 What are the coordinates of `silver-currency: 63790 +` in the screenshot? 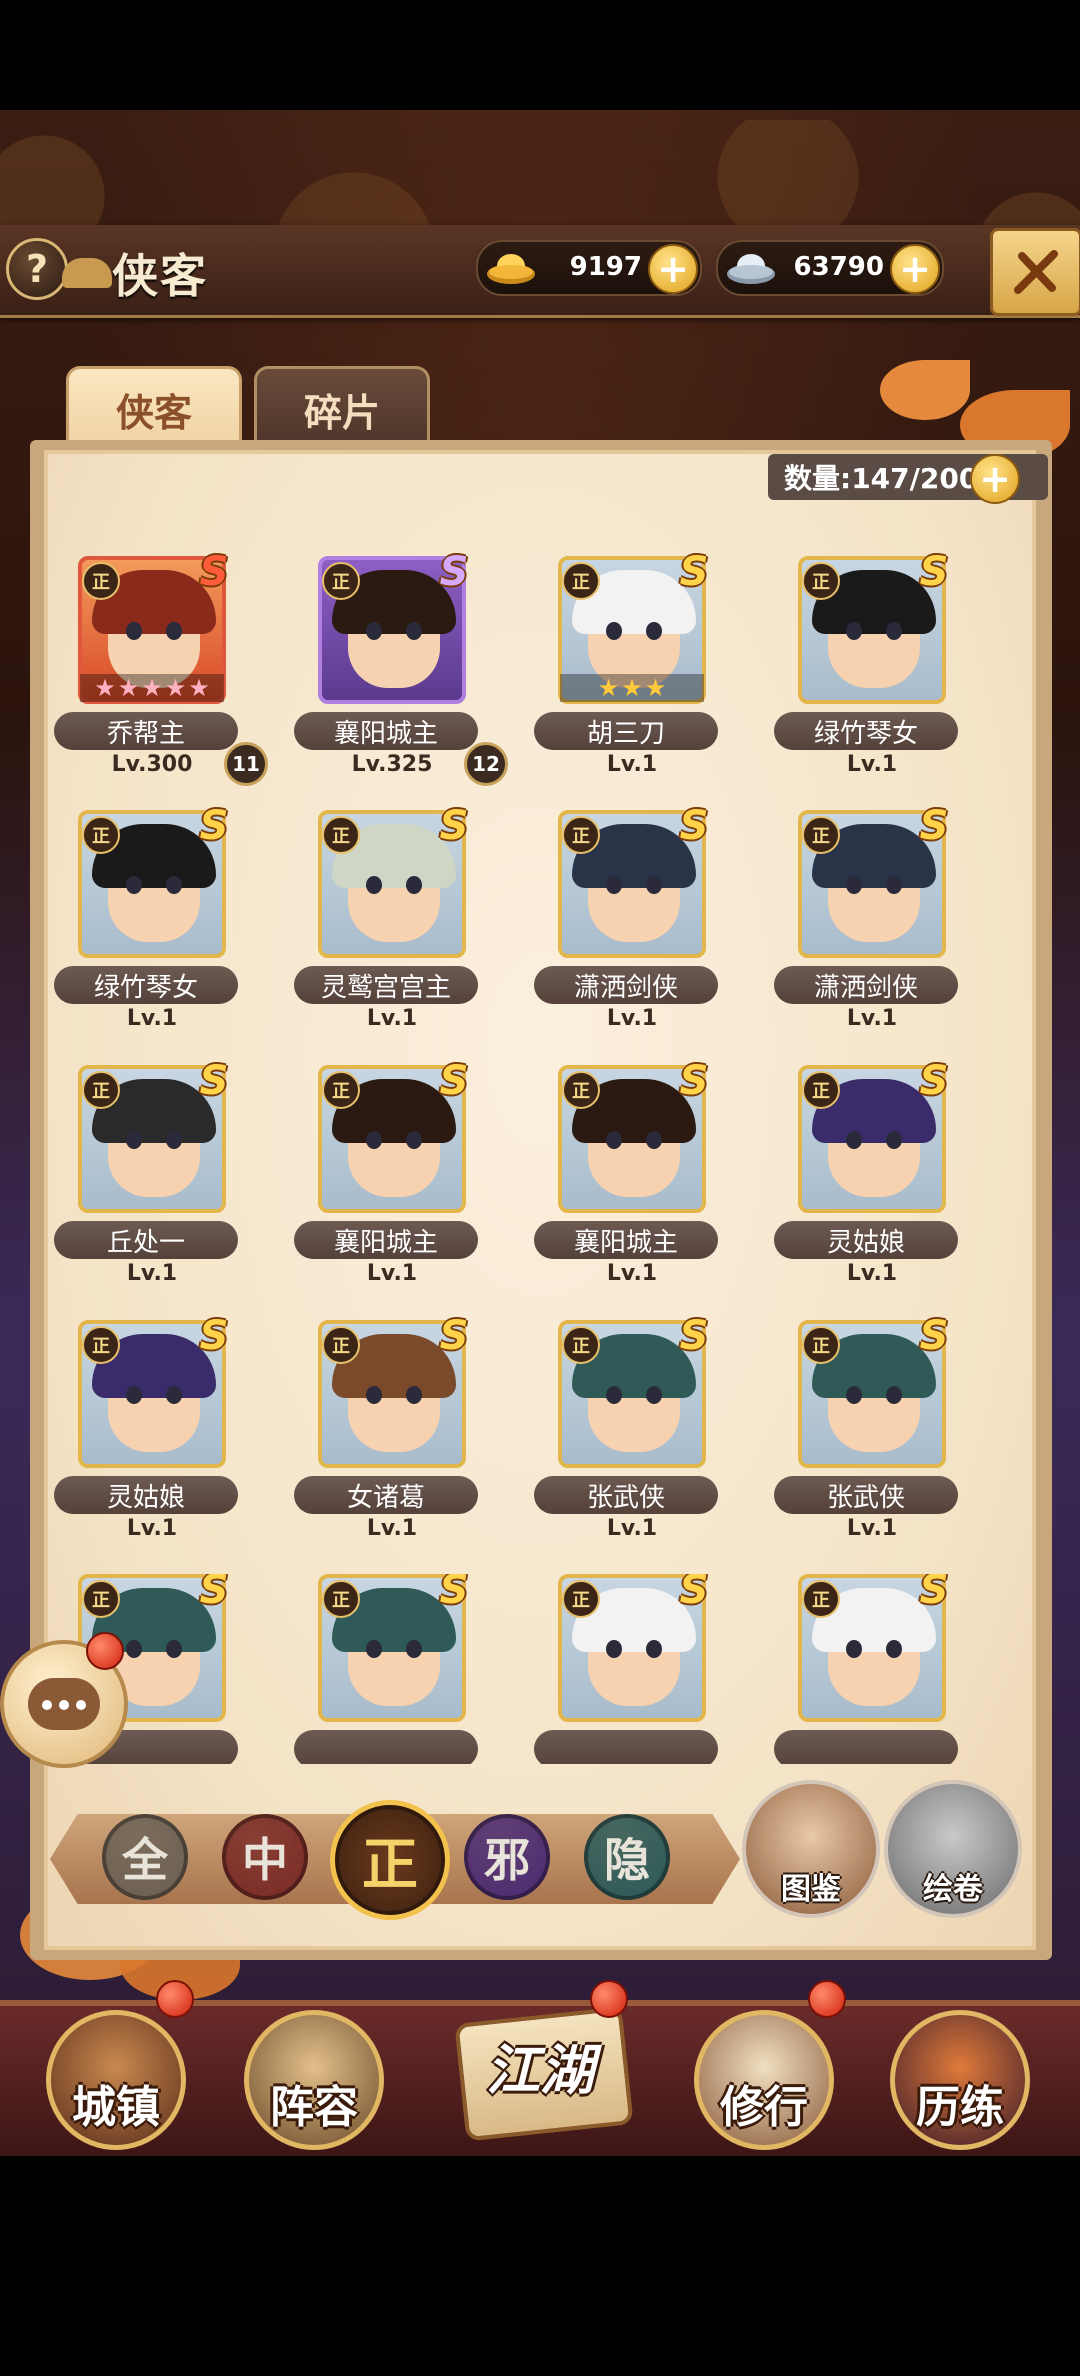 It's located at (830, 268).